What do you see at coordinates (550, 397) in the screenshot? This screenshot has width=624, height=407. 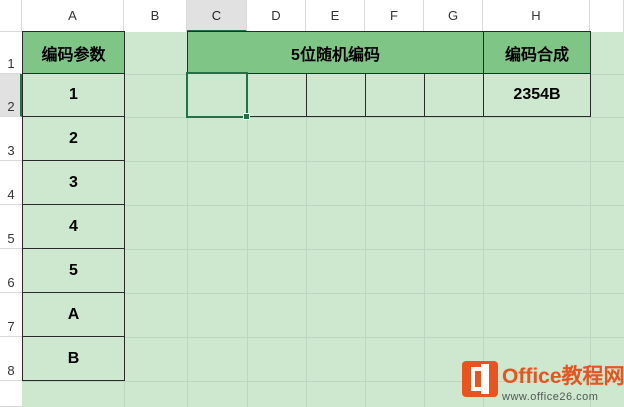 I see `watermark-url: www.office26.com` at bounding box center [550, 397].